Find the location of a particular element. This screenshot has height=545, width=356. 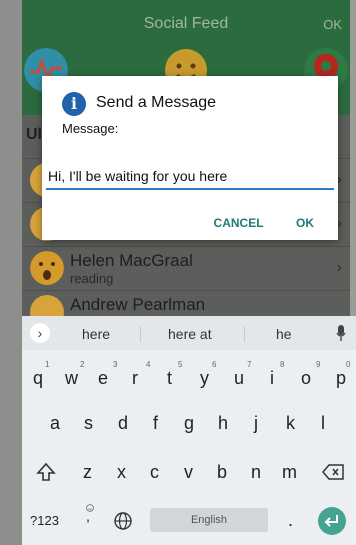

key-n: n is located at coordinates (256, 472).